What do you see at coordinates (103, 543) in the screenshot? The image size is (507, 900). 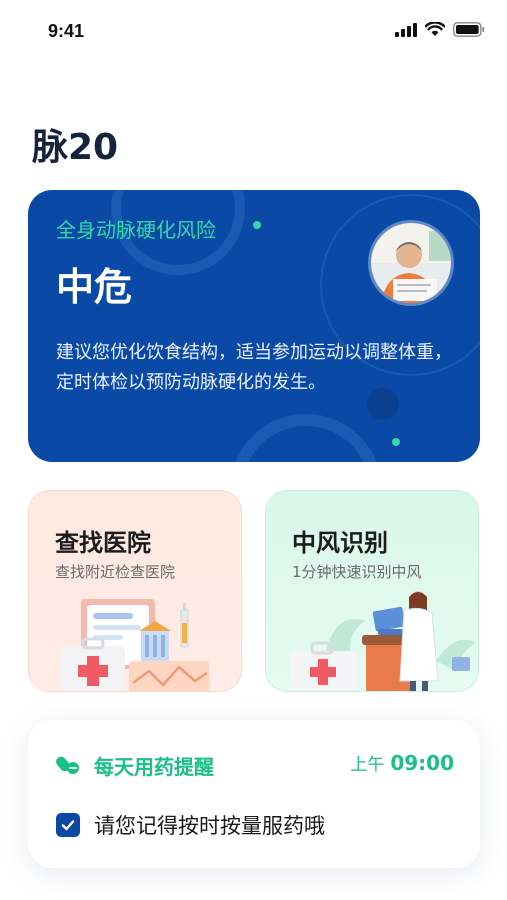 I see `find-hospital-title: 查找医院` at bounding box center [103, 543].